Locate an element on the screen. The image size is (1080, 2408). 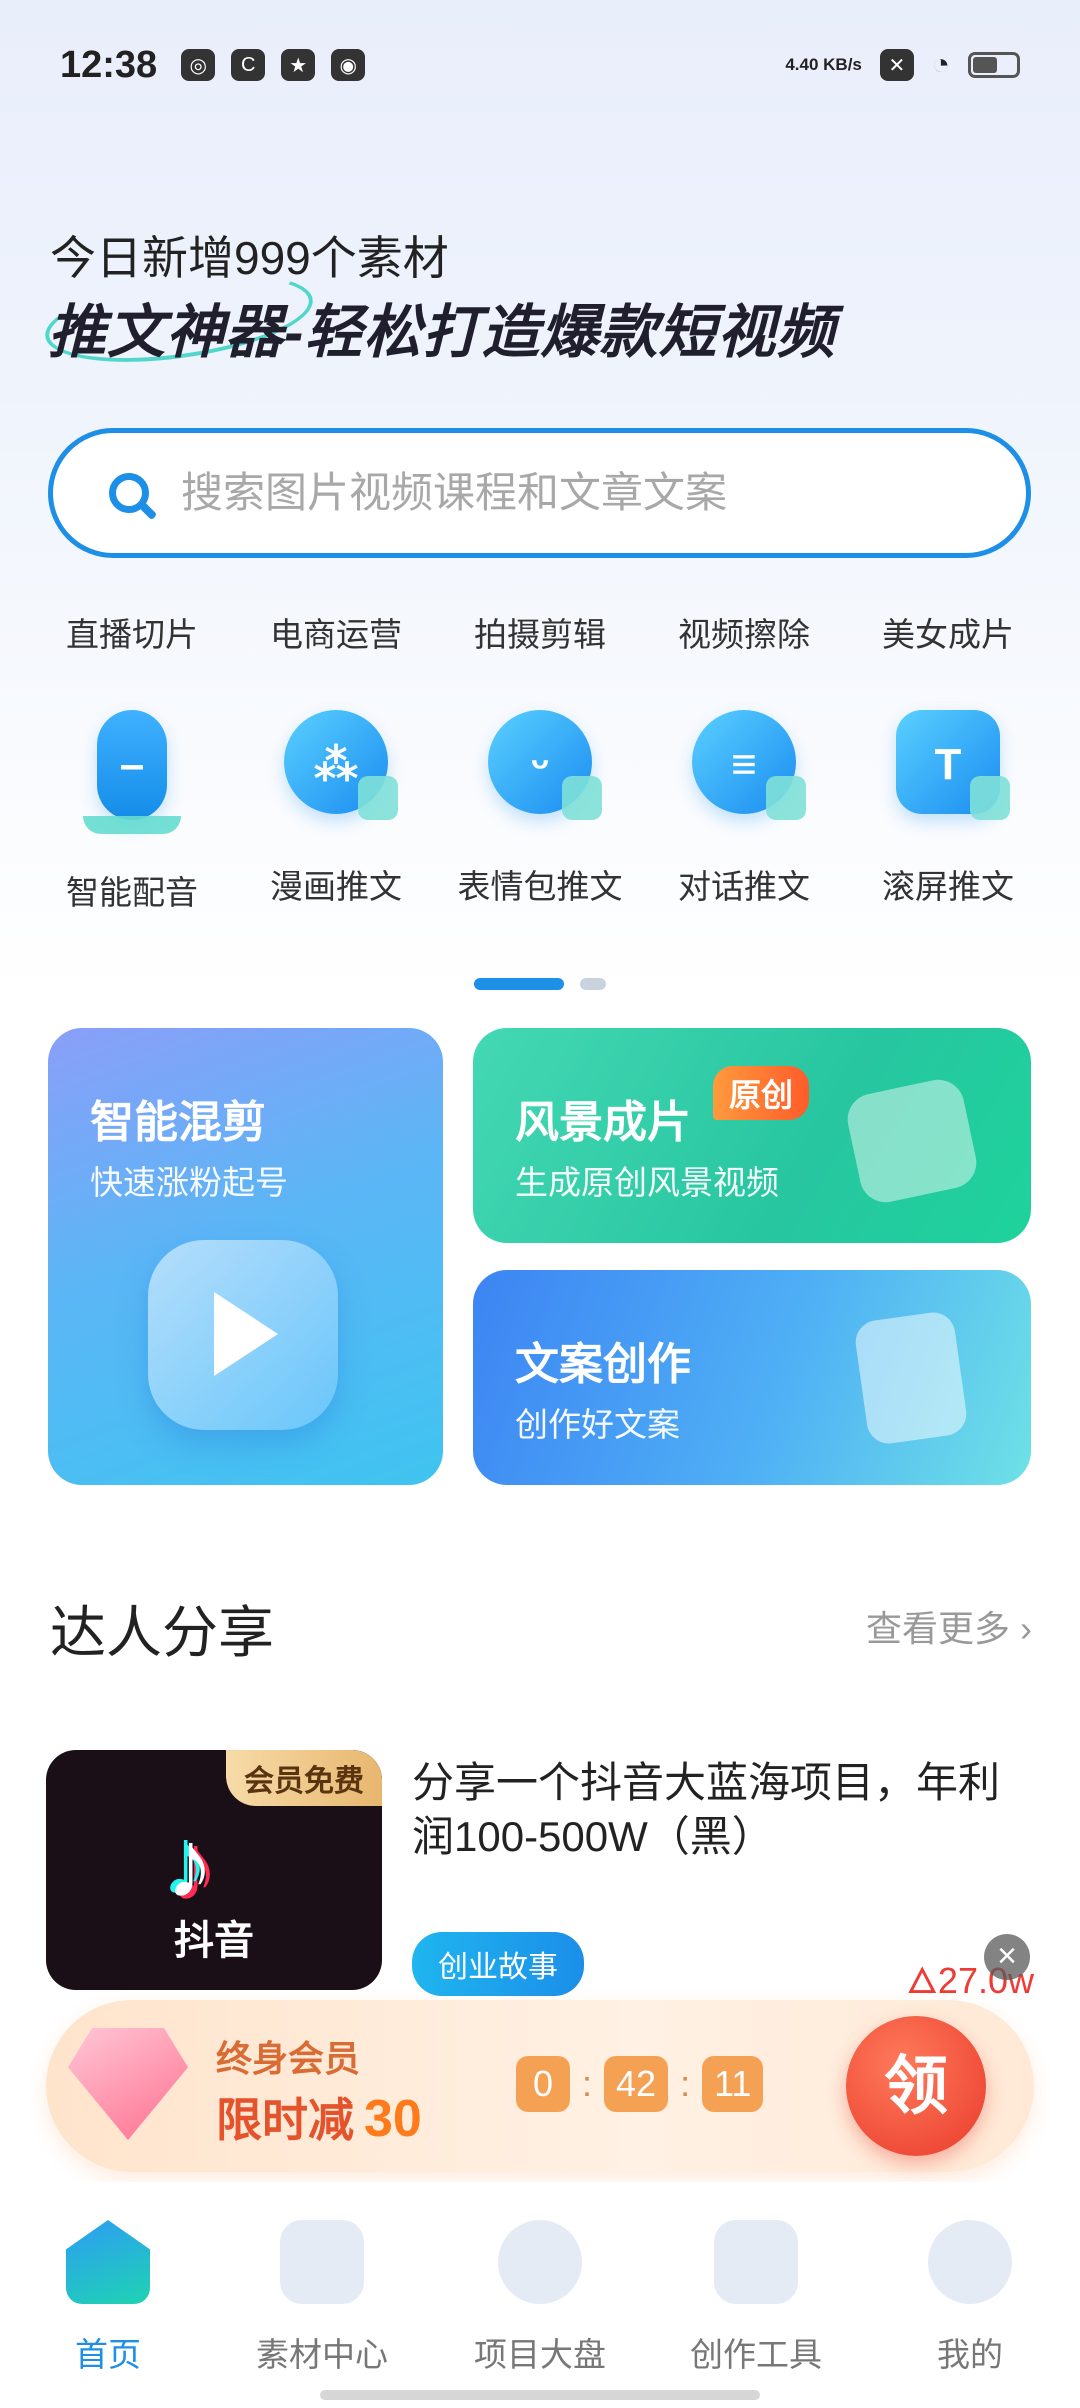
tool-label: 滚屏推文 is located at coordinates (948, 886).